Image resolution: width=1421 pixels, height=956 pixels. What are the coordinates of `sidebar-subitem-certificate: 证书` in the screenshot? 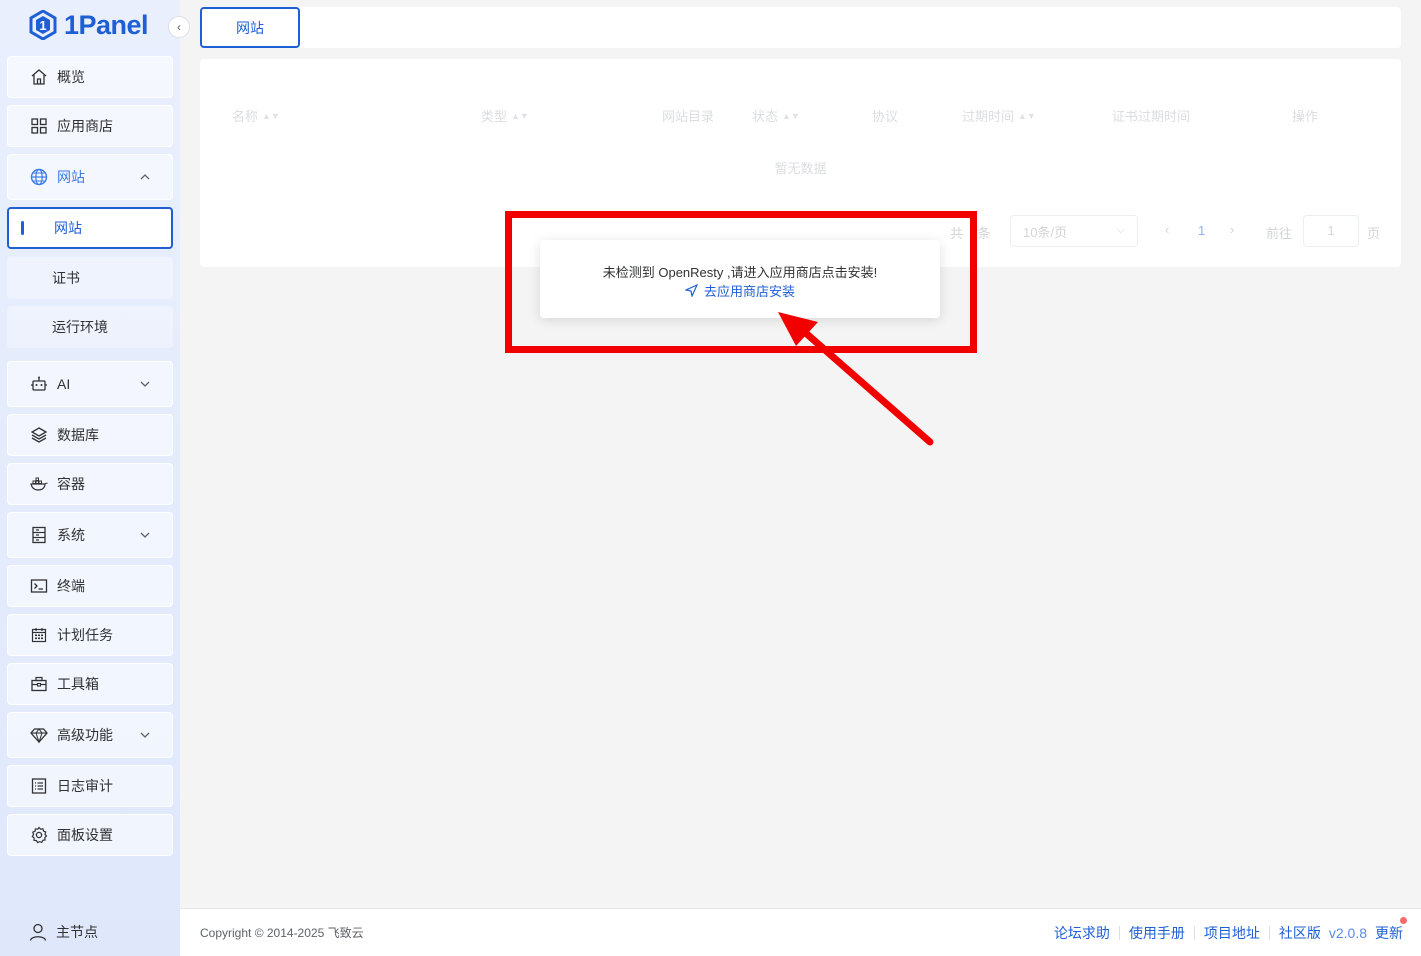 It's located at (90, 278).